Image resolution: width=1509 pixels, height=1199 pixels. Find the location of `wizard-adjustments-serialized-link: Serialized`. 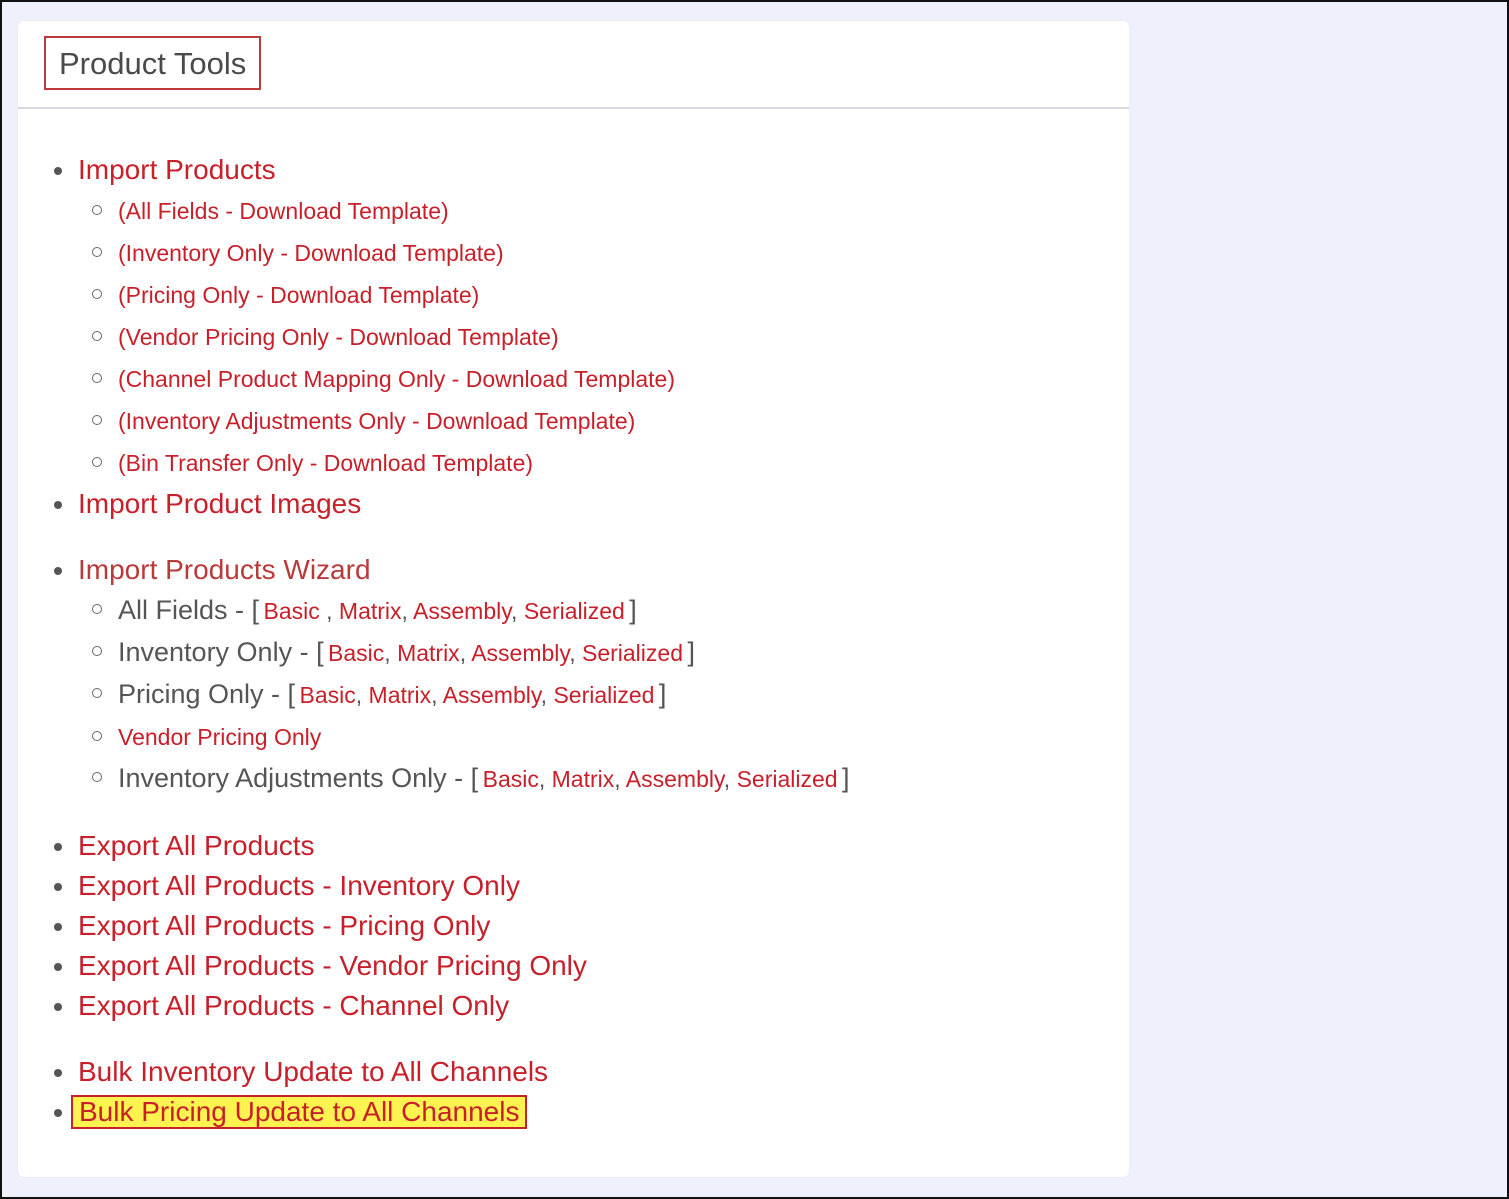

wizard-adjustments-serialized-link: Serialized is located at coordinates (787, 779).